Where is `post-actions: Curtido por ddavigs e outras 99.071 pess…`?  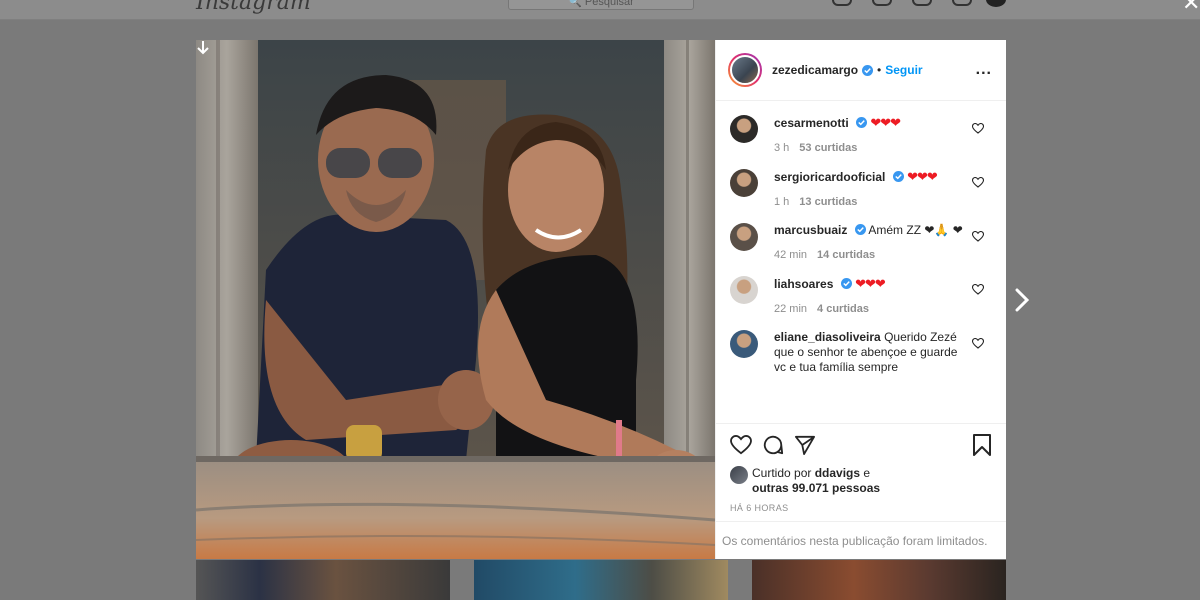
post-actions: Curtido por ddavigs e outras 99.071 pess… is located at coordinates (861, 472).